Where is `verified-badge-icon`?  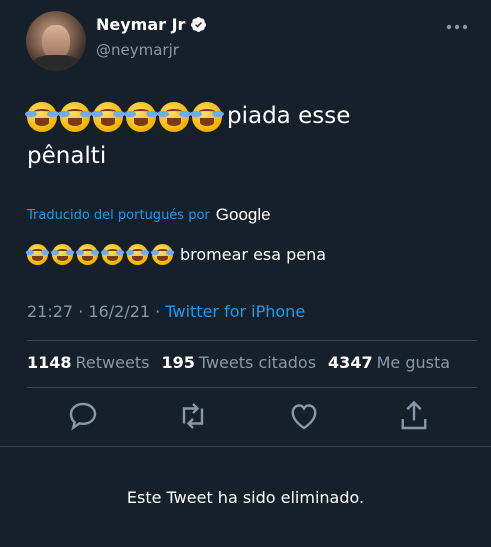 verified-badge-icon is located at coordinates (199, 24).